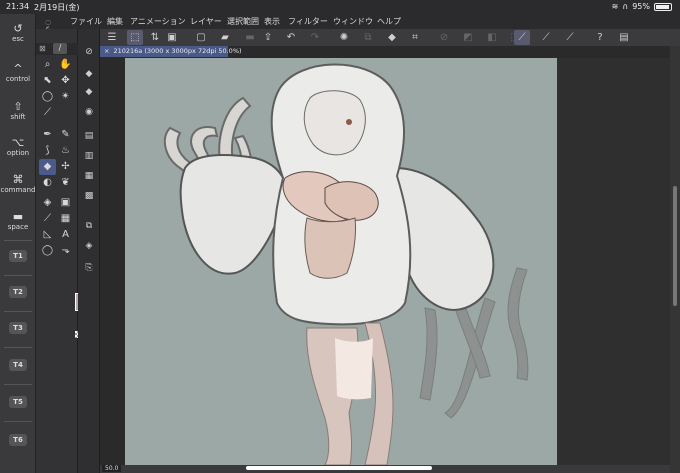 The height and width of the screenshot is (473, 680). Describe the element at coordinates (389, 21) in the screenshot. I see `menu-help: ヘルプ` at that location.